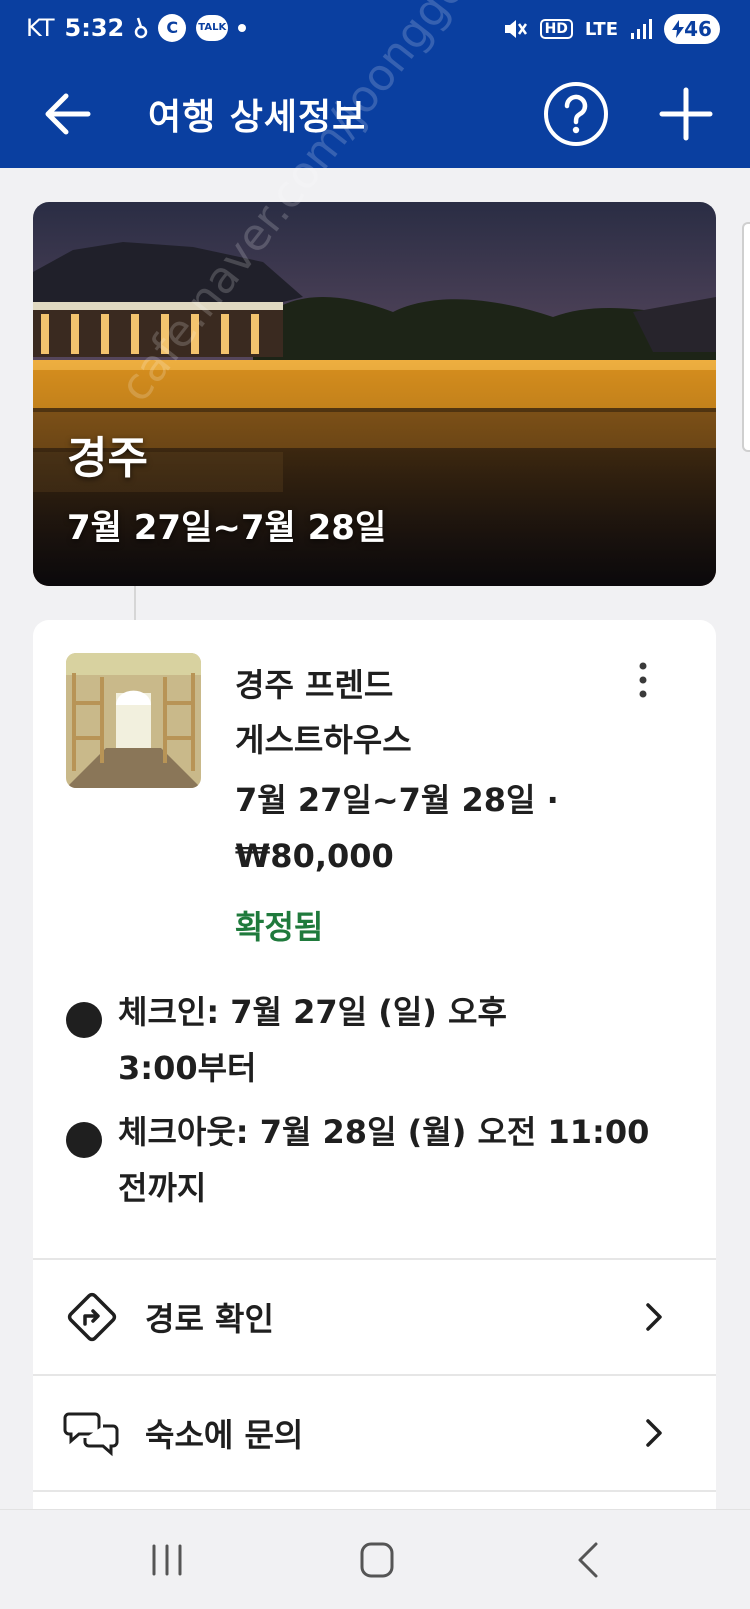 The width and height of the screenshot is (750, 1609). What do you see at coordinates (374, 1317) in the screenshot?
I see `directions-row: 경로 확인` at bounding box center [374, 1317].